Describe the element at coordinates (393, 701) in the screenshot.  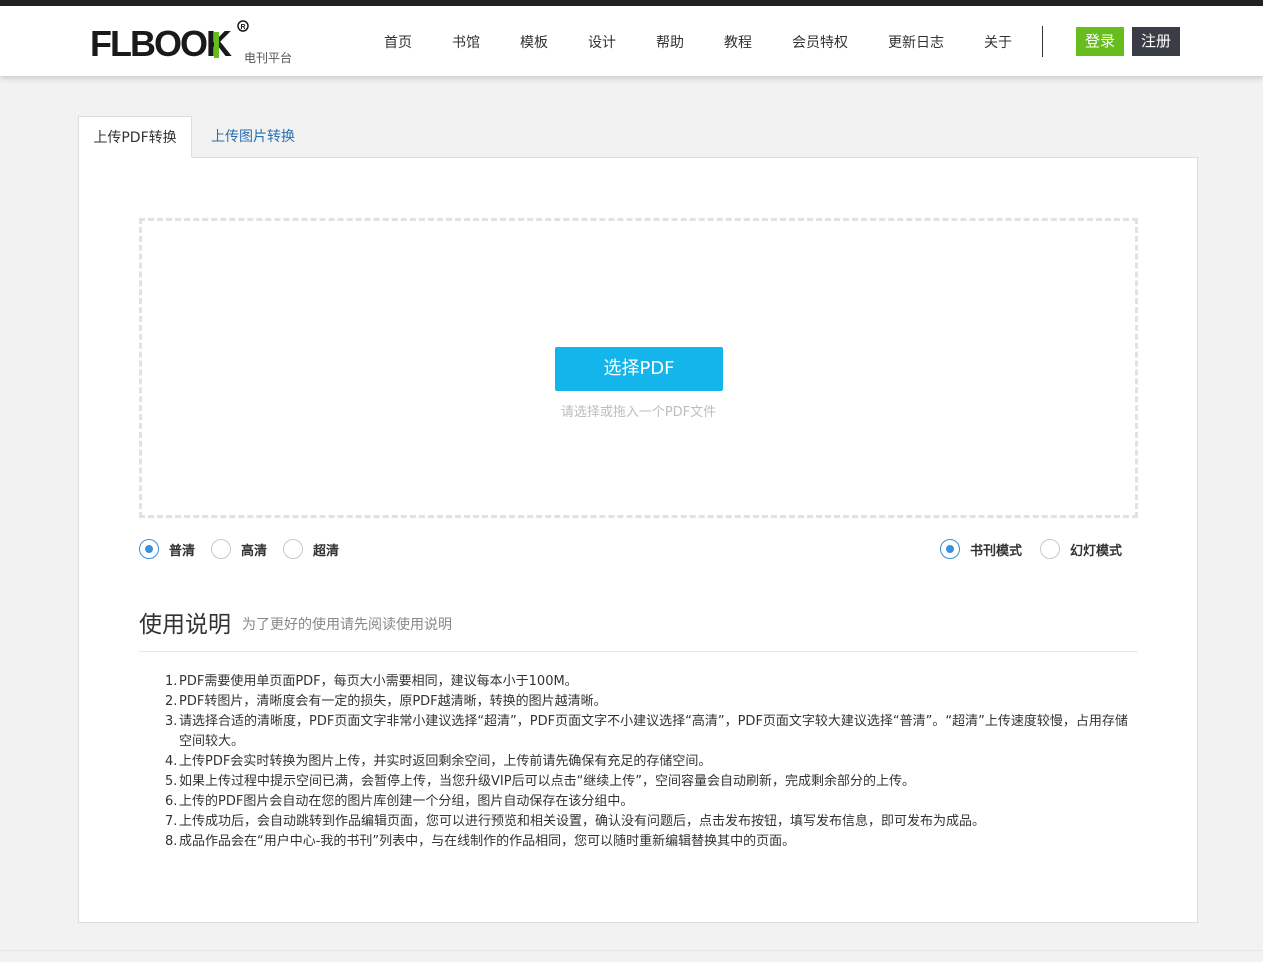
I see `instruction-text: PDF转图片，清晰度会有一定的损失，原PDF越清晰，转换的图片越清晰。` at that location.